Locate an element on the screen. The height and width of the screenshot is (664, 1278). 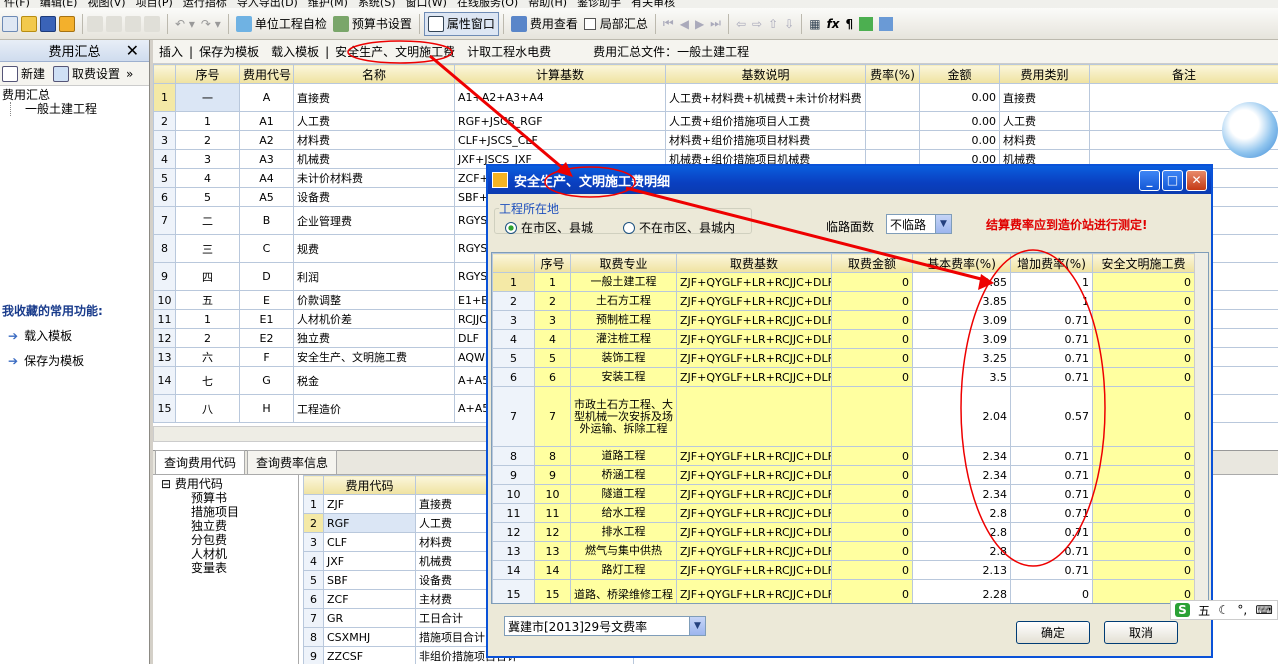
cell-seq: 4 is located at coordinates (207, 178).